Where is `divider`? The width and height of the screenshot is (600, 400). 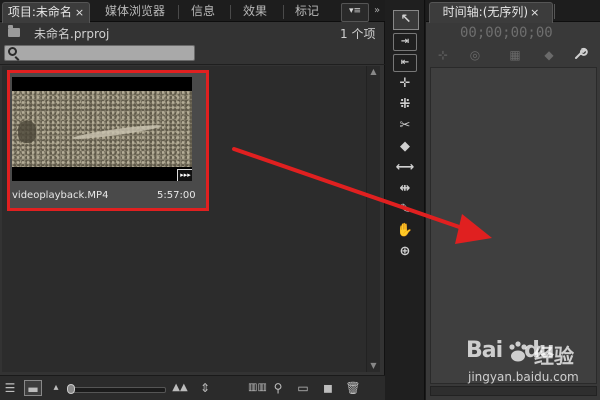
divider is located at coordinates (192, 64).